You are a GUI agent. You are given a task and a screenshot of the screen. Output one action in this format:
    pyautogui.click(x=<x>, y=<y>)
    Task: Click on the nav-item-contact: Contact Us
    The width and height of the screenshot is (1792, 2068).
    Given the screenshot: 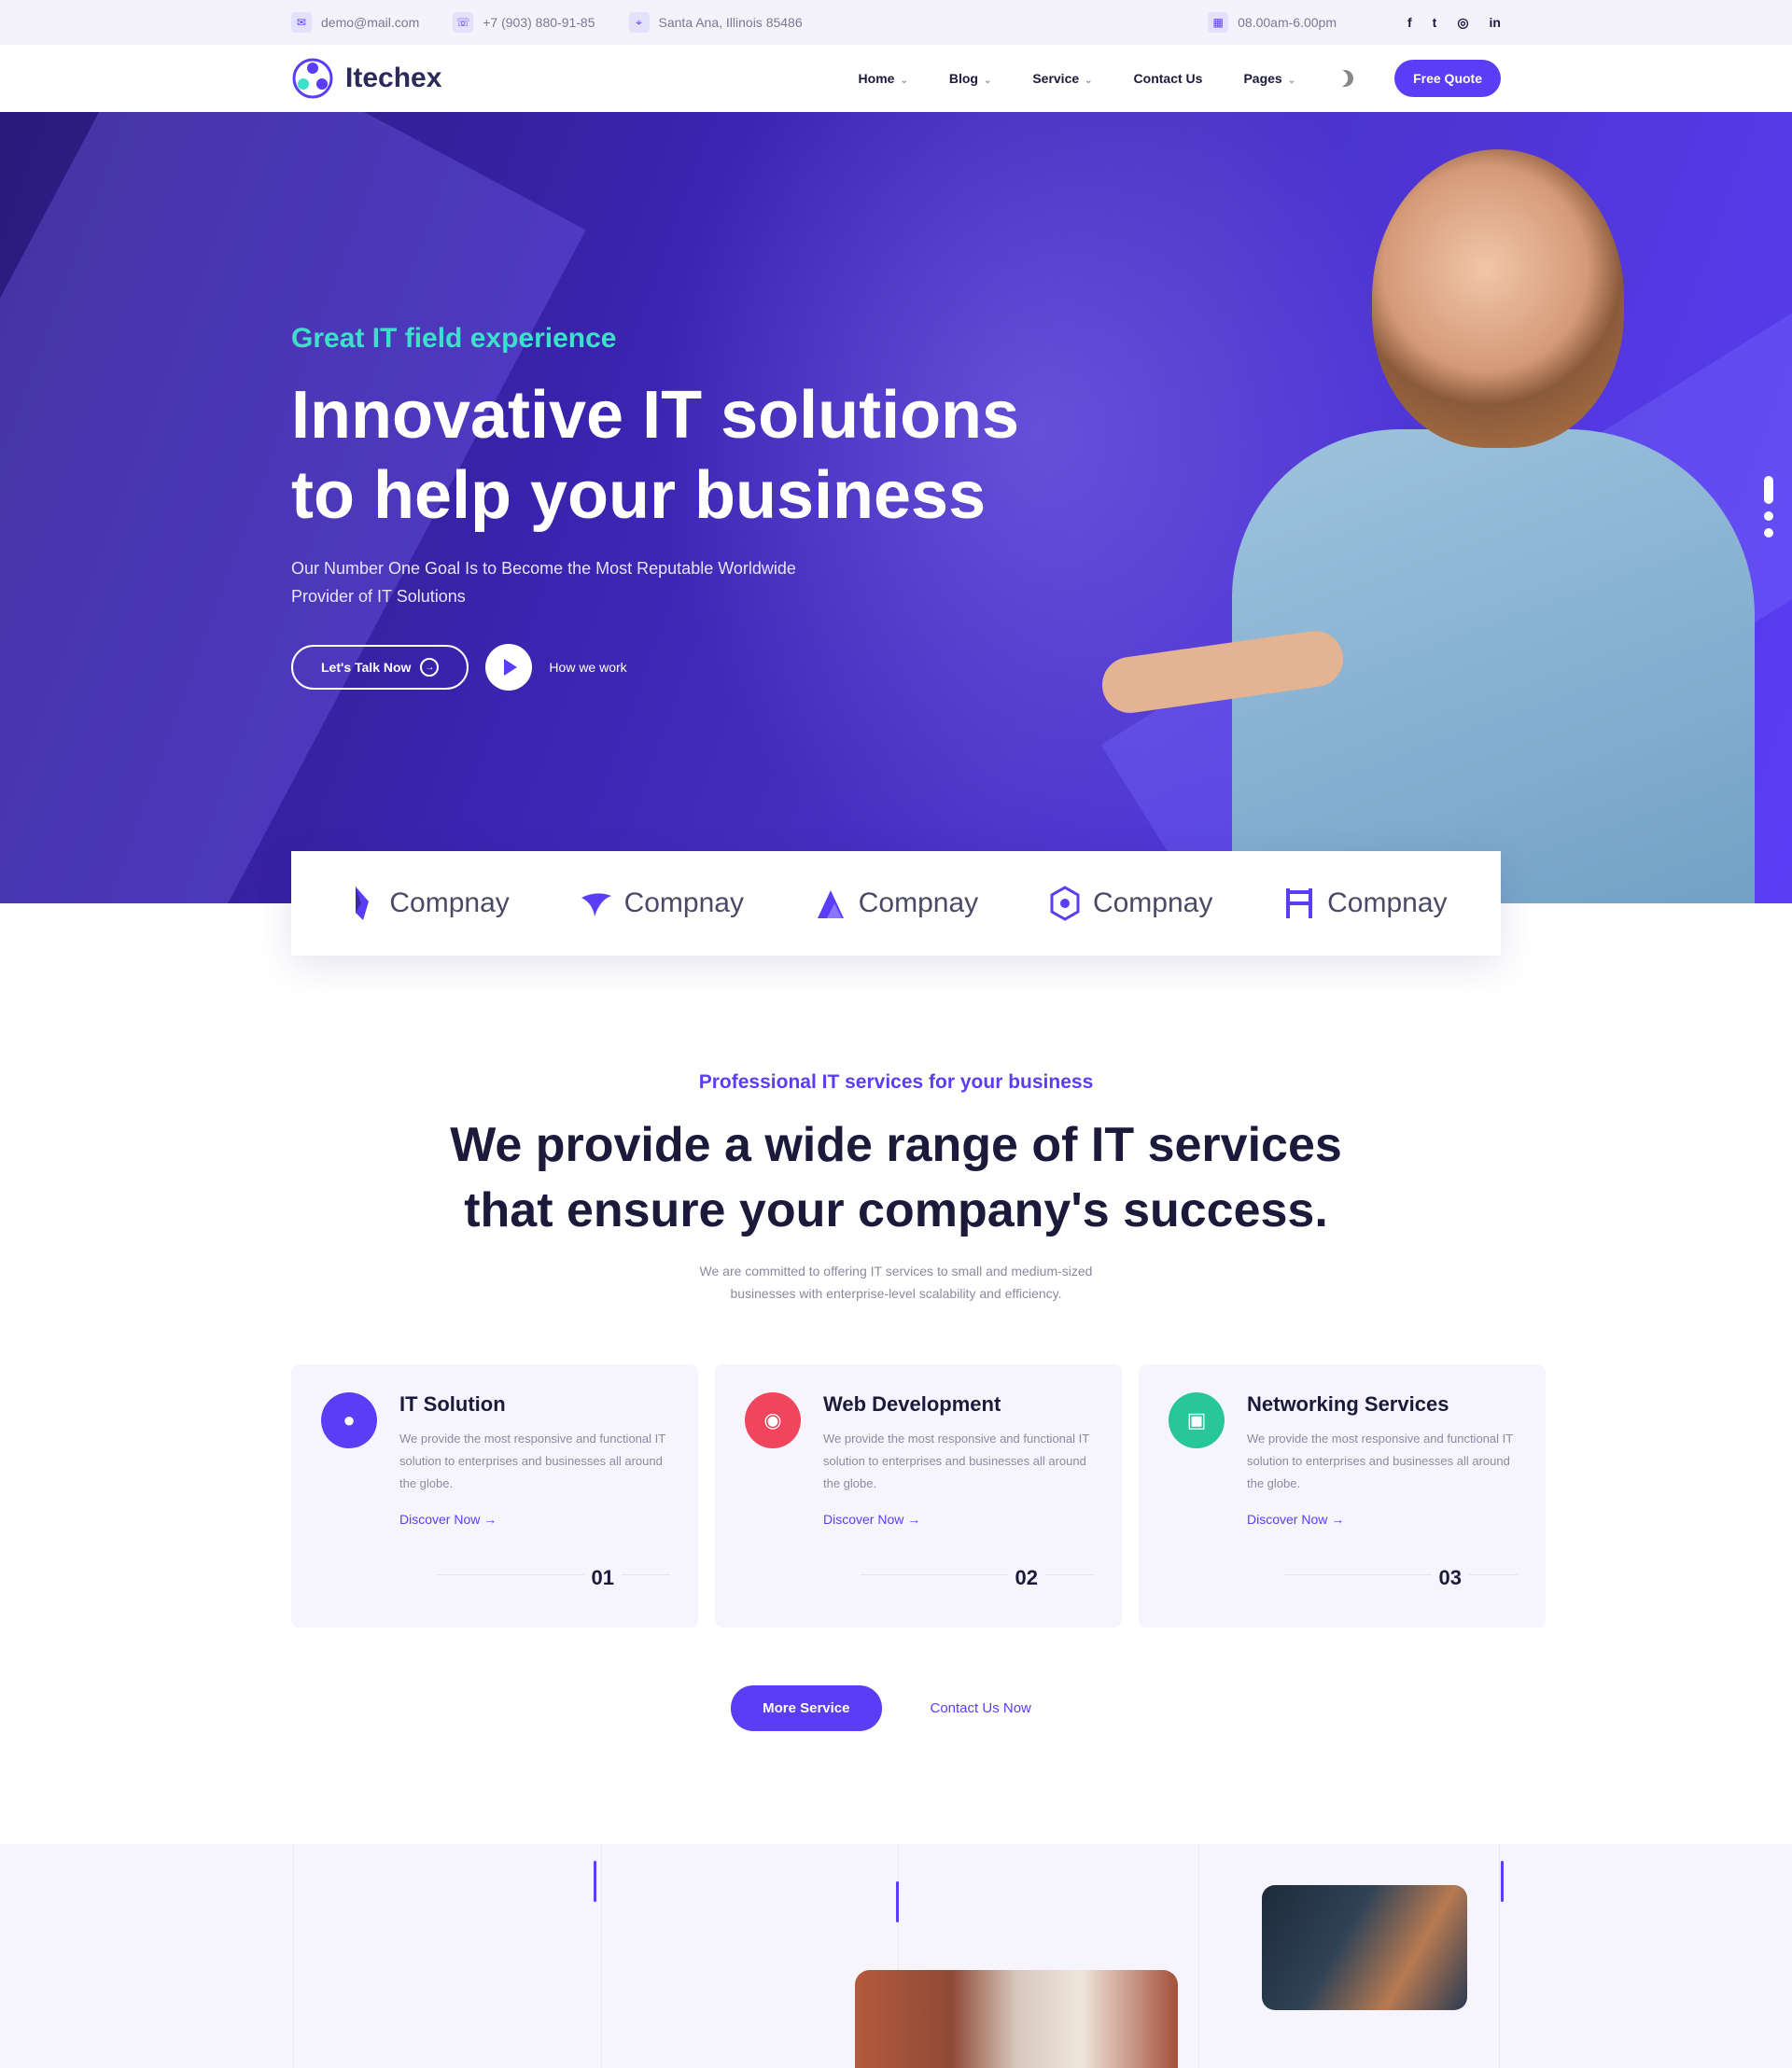 What is the action you would take?
    pyautogui.click(x=1168, y=78)
    